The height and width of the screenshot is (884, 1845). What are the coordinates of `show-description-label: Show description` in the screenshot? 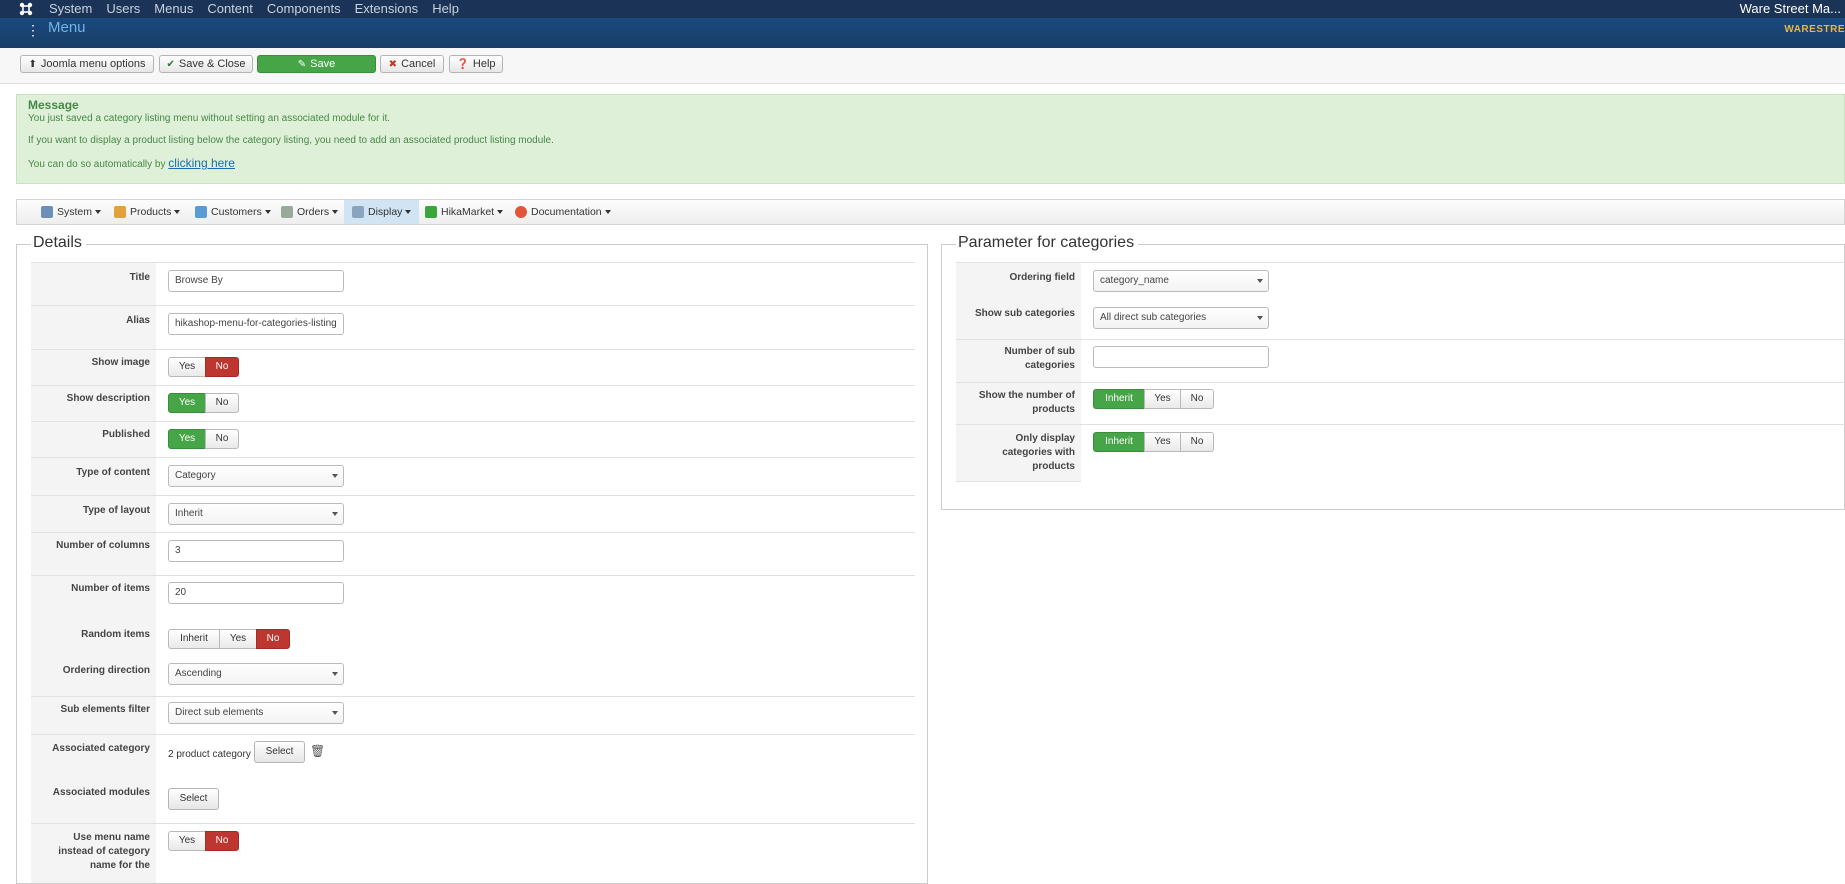 It's located at (93, 403).